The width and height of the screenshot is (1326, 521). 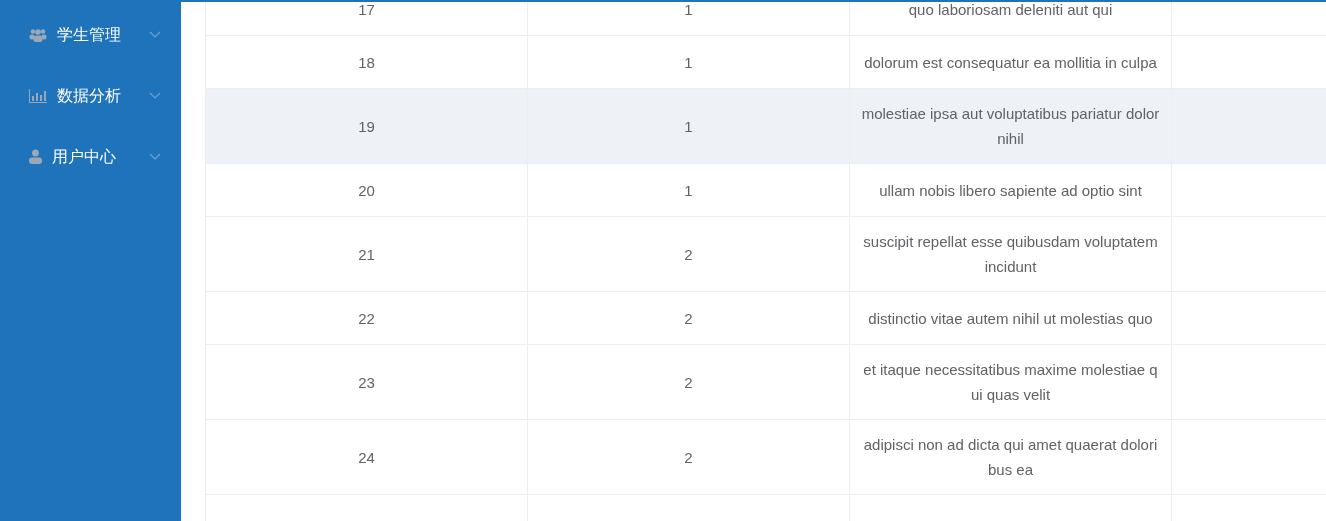 What do you see at coordinates (90, 95) in the screenshot?
I see `menu-item: 数据分析` at bounding box center [90, 95].